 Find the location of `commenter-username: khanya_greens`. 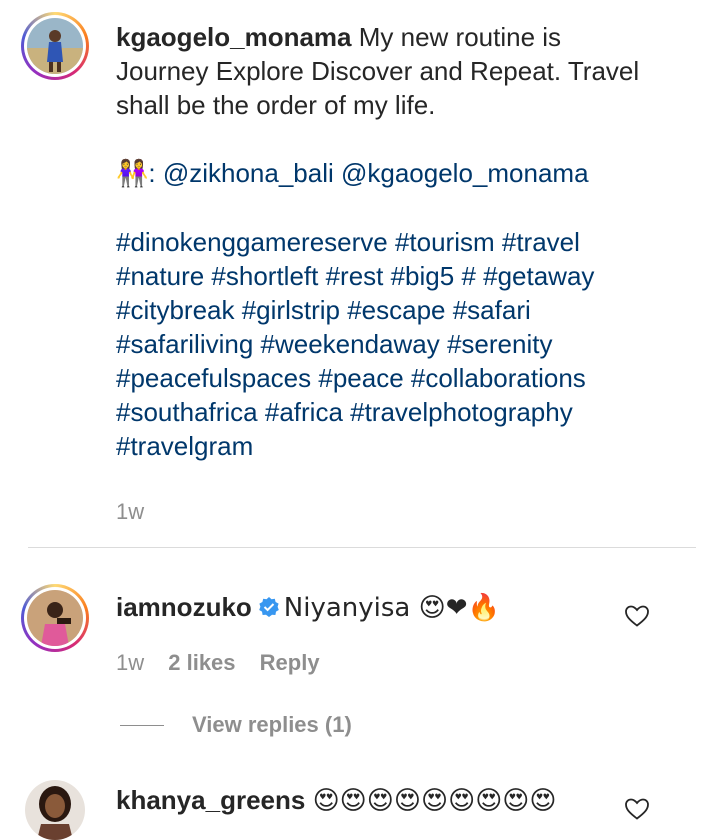

commenter-username: khanya_greens is located at coordinates (210, 800).